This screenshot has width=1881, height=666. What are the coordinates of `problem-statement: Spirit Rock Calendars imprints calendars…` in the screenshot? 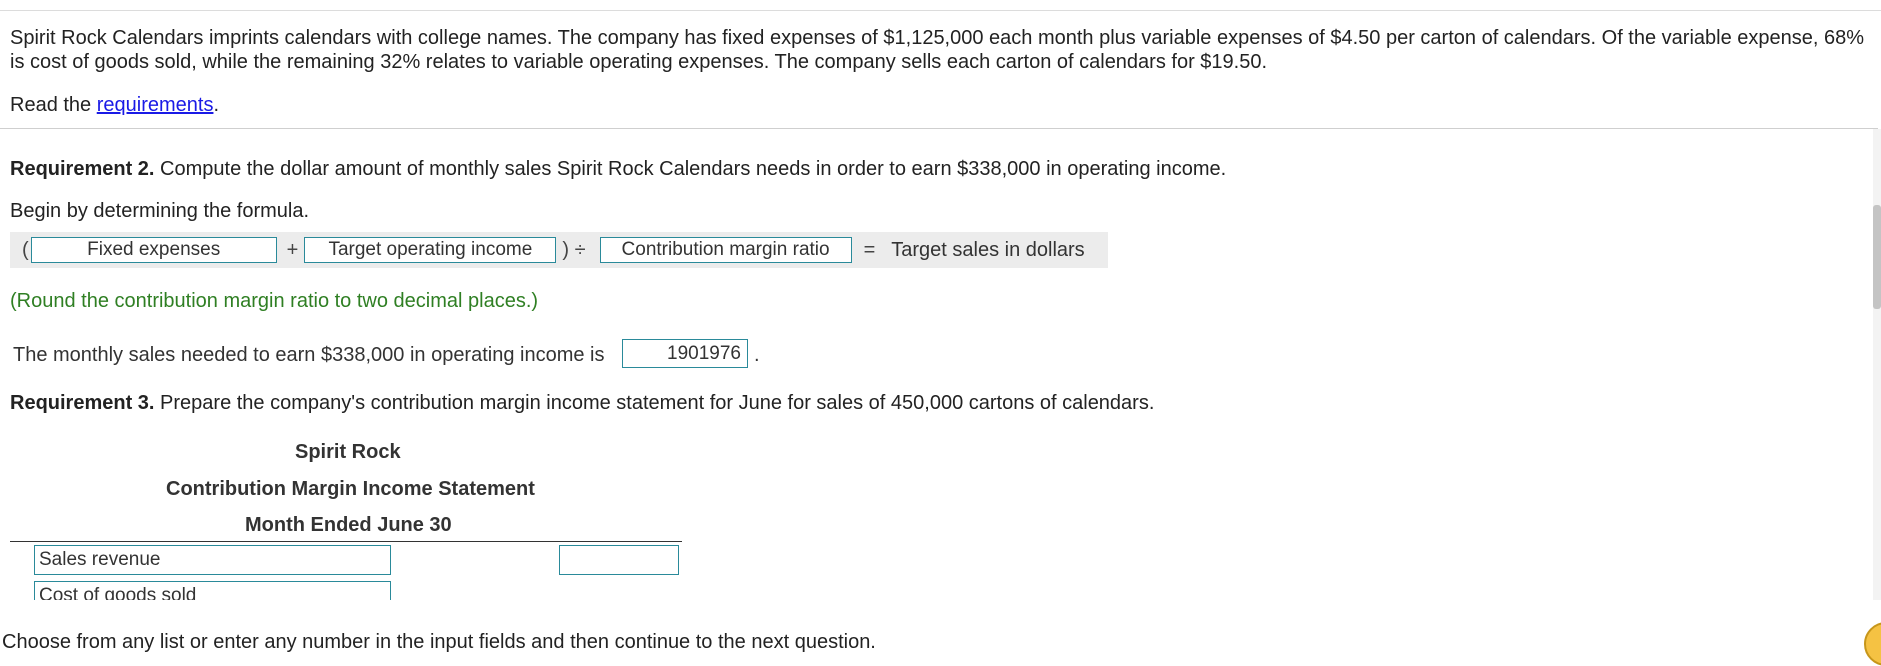 It's located at (937, 50).